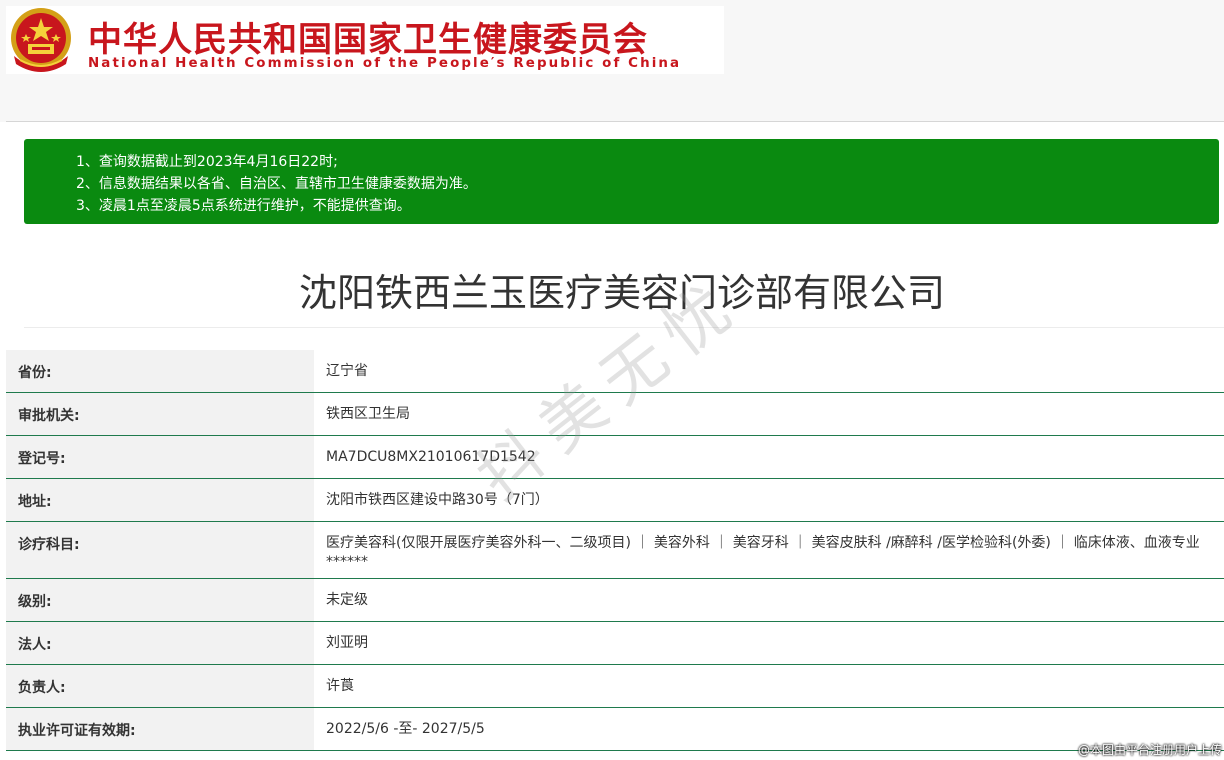 The width and height of the screenshot is (1224, 760). Describe the element at coordinates (769, 371) in the screenshot. I see `province-value: 辽宁省` at that location.